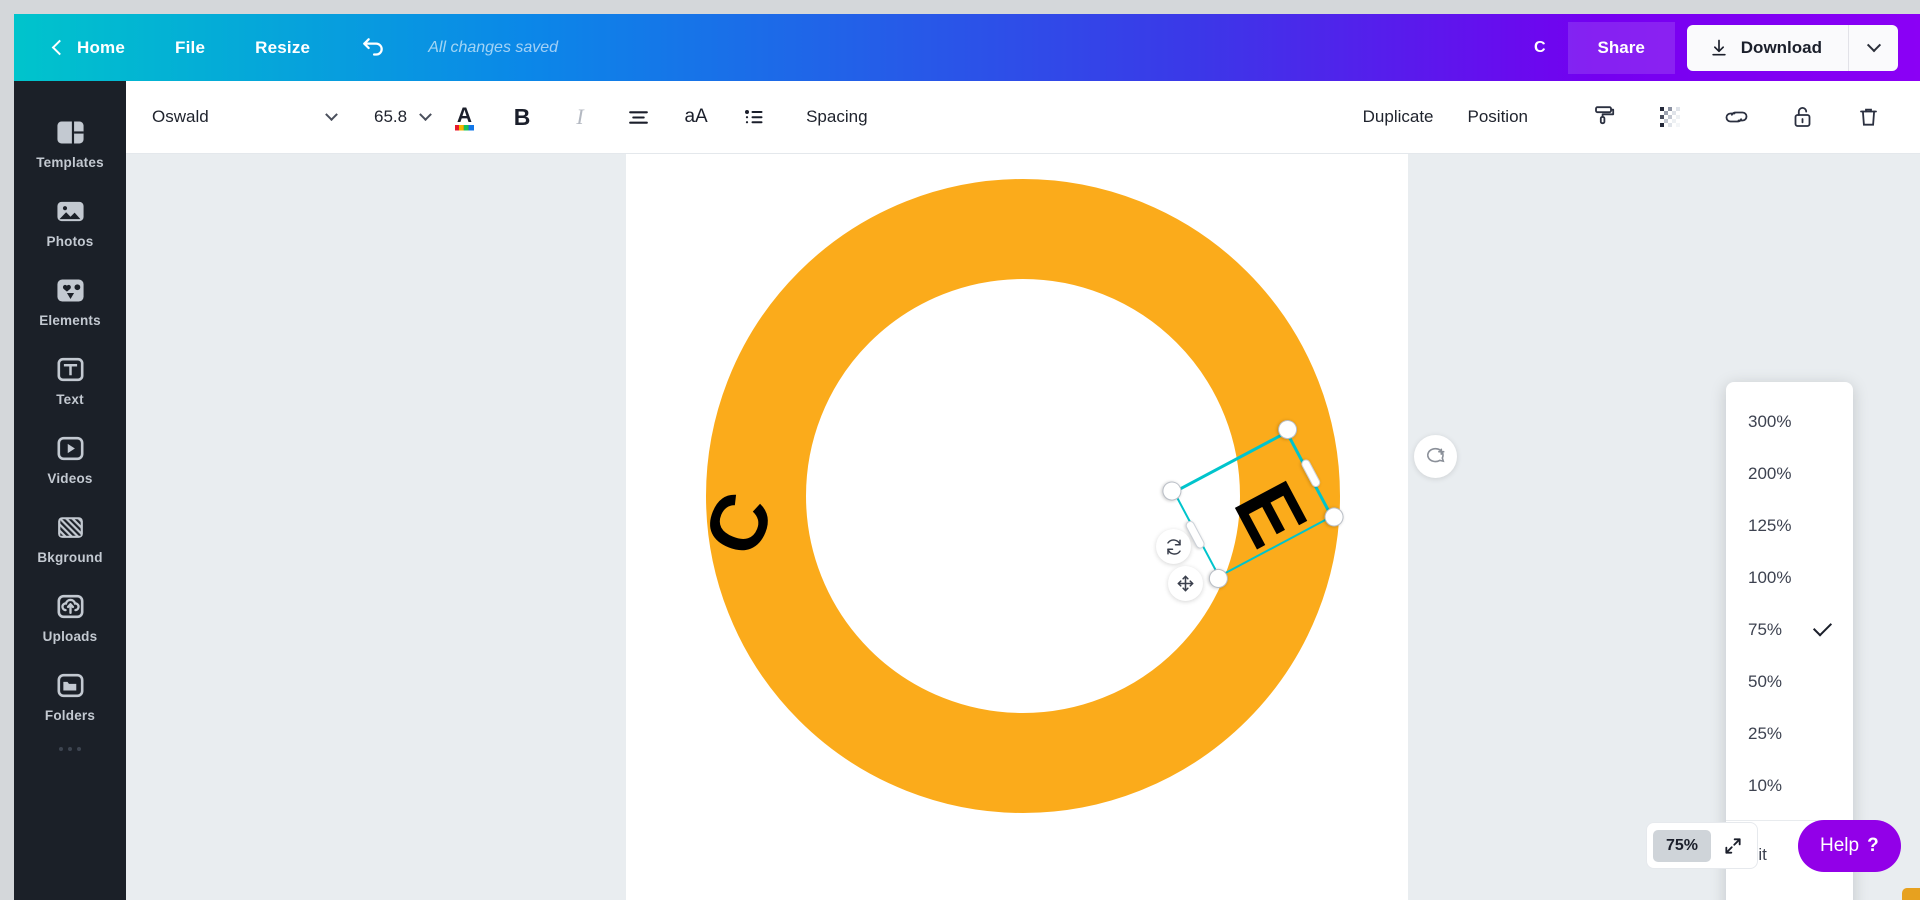 The width and height of the screenshot is (1920, 900). I want to click on sidebar-item-label: Videos, so click(70, 478).